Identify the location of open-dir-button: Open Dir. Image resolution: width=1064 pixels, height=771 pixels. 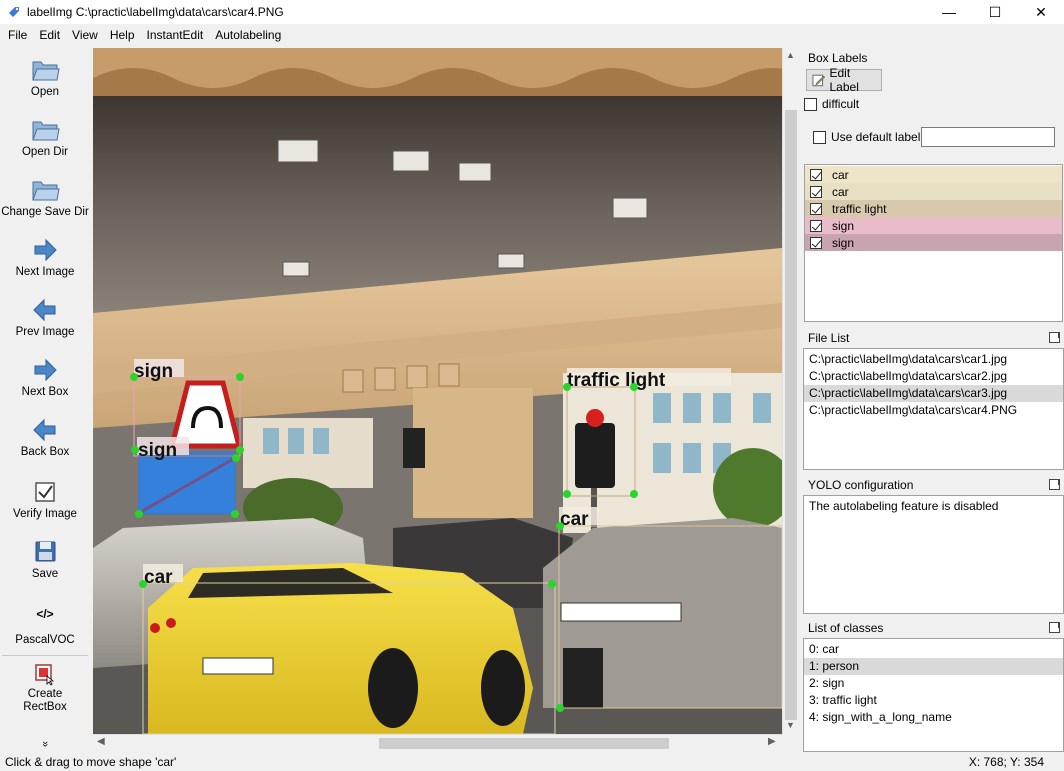
(45, 137).